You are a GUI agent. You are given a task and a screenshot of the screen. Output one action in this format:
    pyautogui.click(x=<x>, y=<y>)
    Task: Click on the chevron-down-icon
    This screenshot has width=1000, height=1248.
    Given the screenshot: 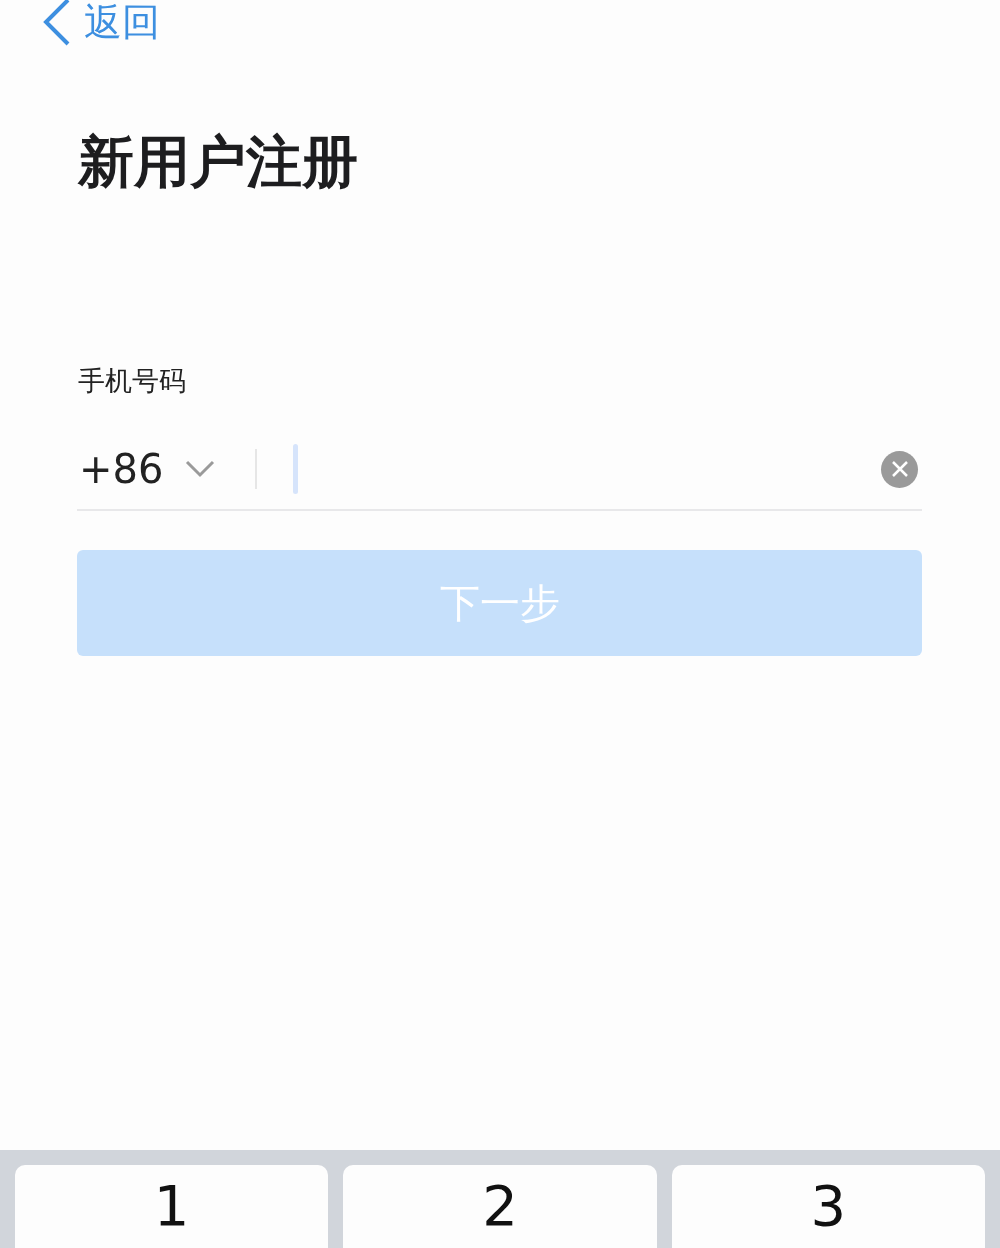 What is the action you would take?
    pyautogui.click(x=200, y=469)
    